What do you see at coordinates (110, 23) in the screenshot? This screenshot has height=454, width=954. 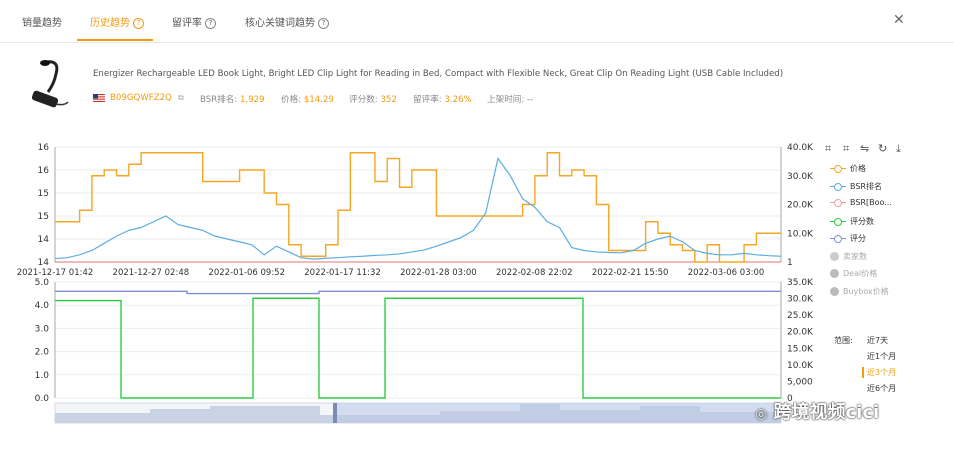 I see `tab-label: 历史趋势` at bounding box center [110, 23].